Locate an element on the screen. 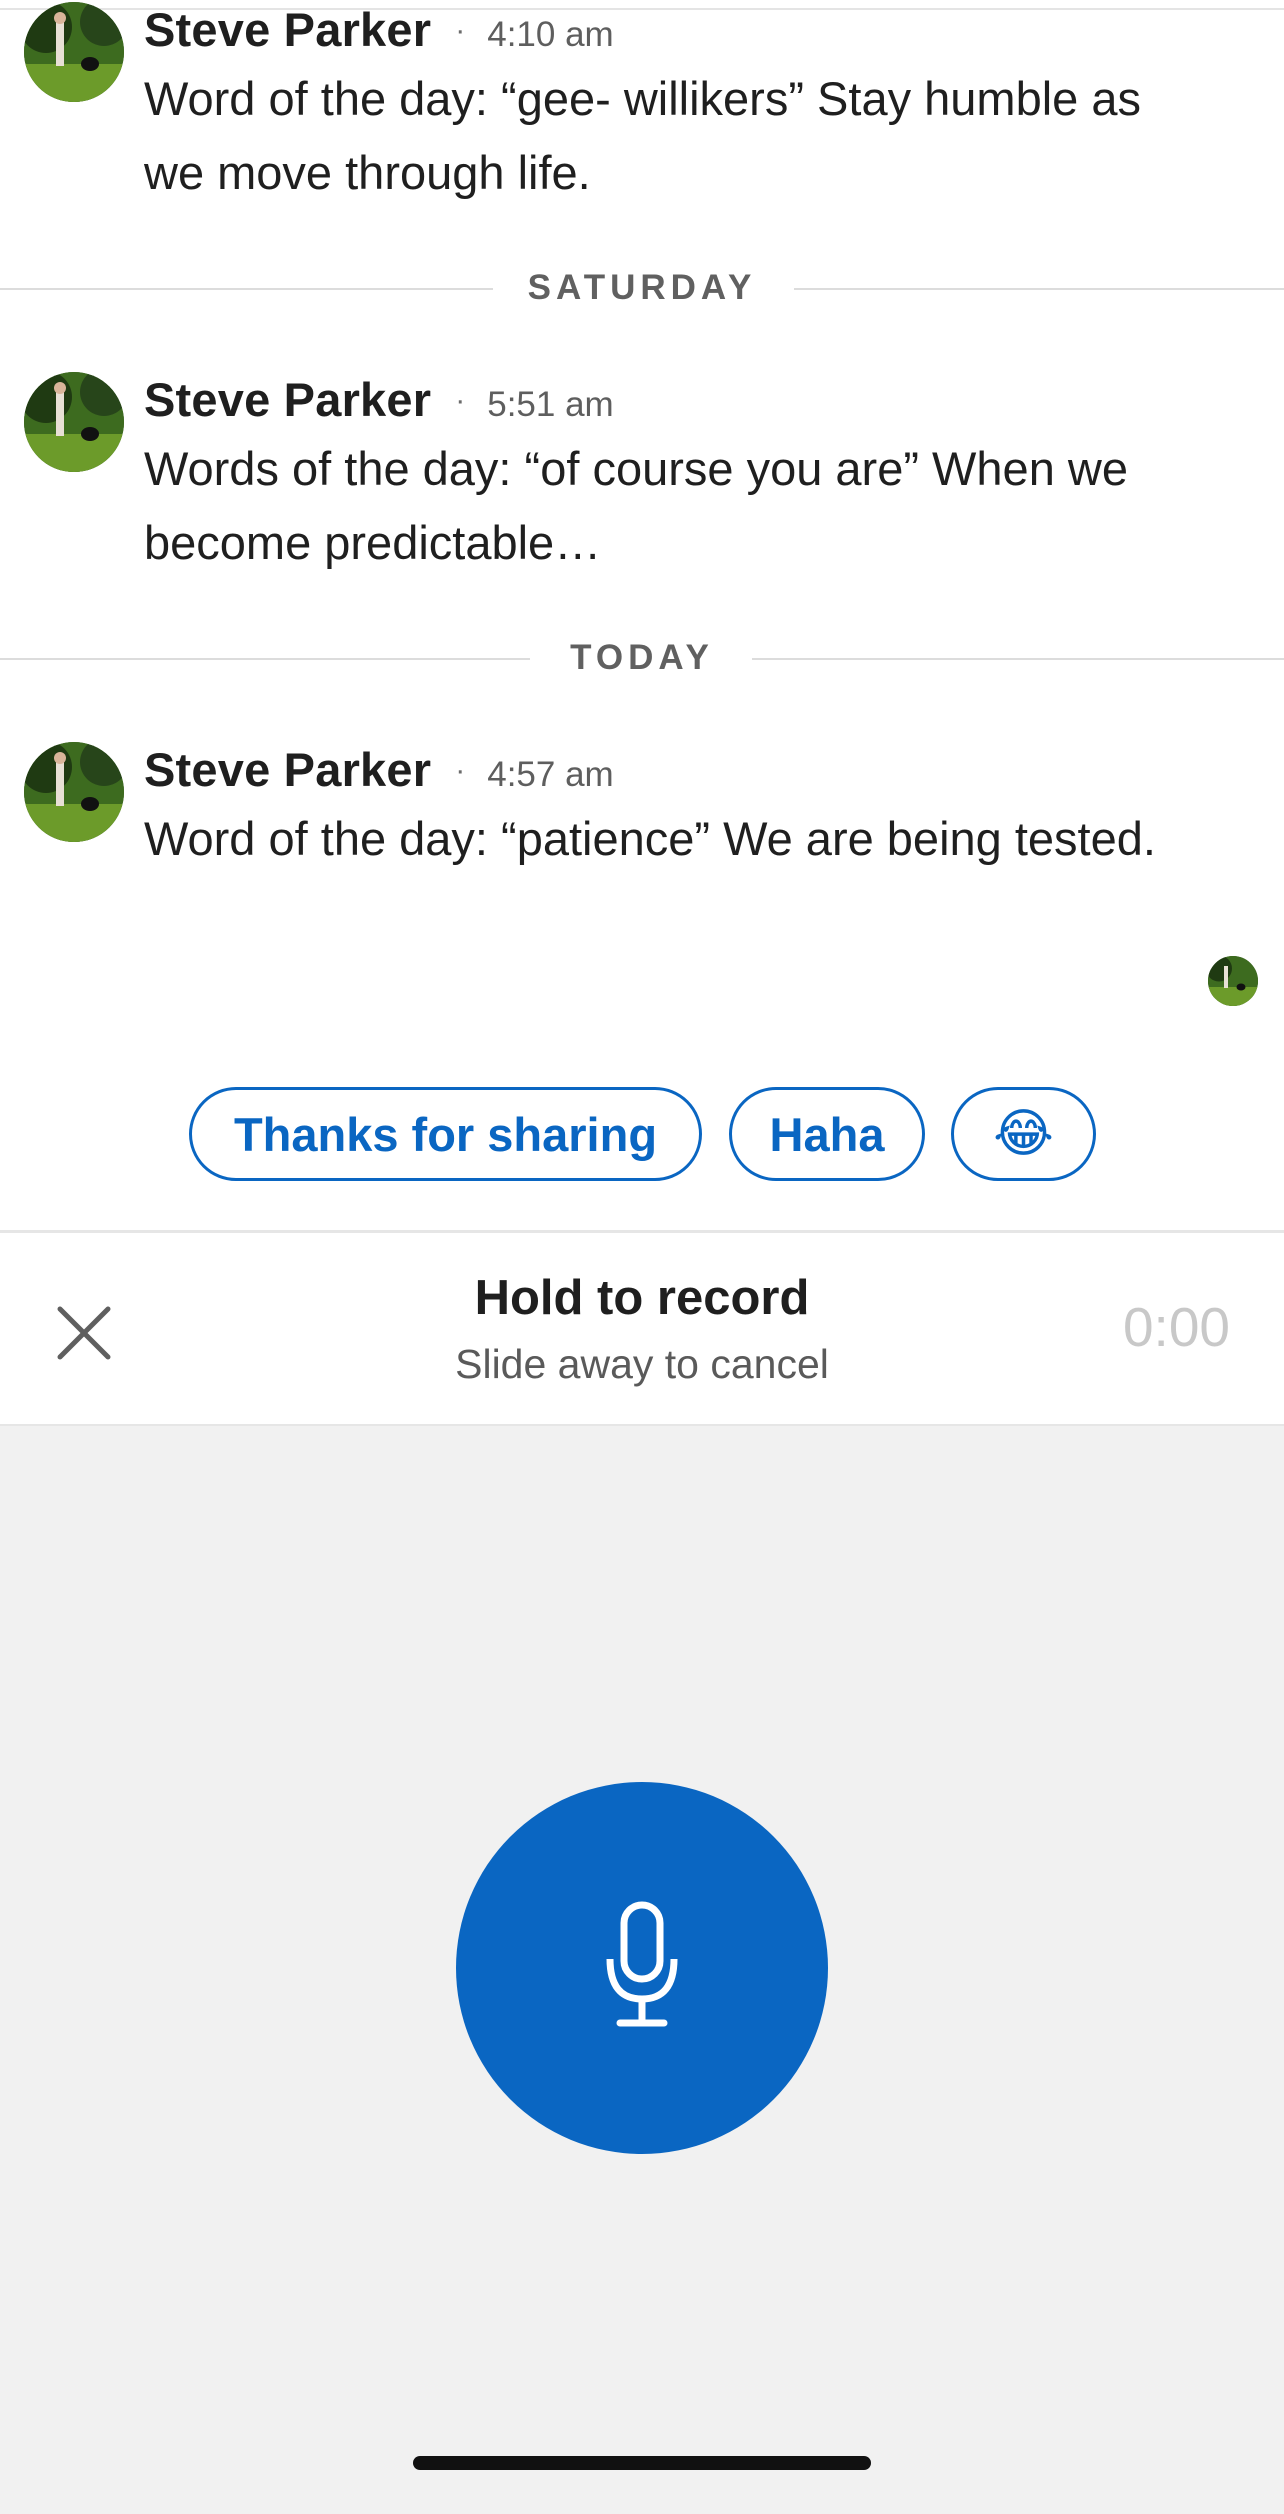 Image resolution: width=1284 pixels, height=2514 pixels. record-timer: 0:00 is located at coordinates (1176, 1327).